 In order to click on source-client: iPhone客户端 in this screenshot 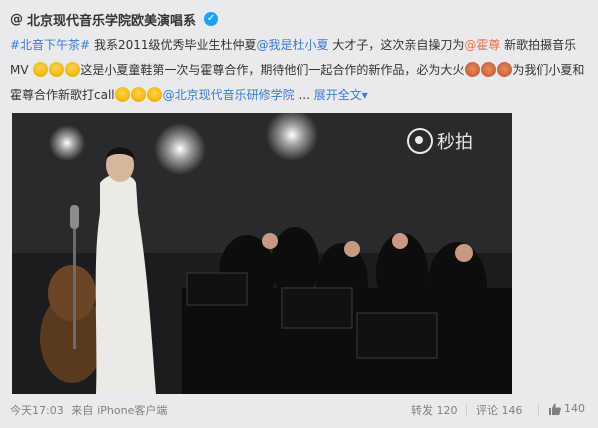, I will do `click(132, 410)`.